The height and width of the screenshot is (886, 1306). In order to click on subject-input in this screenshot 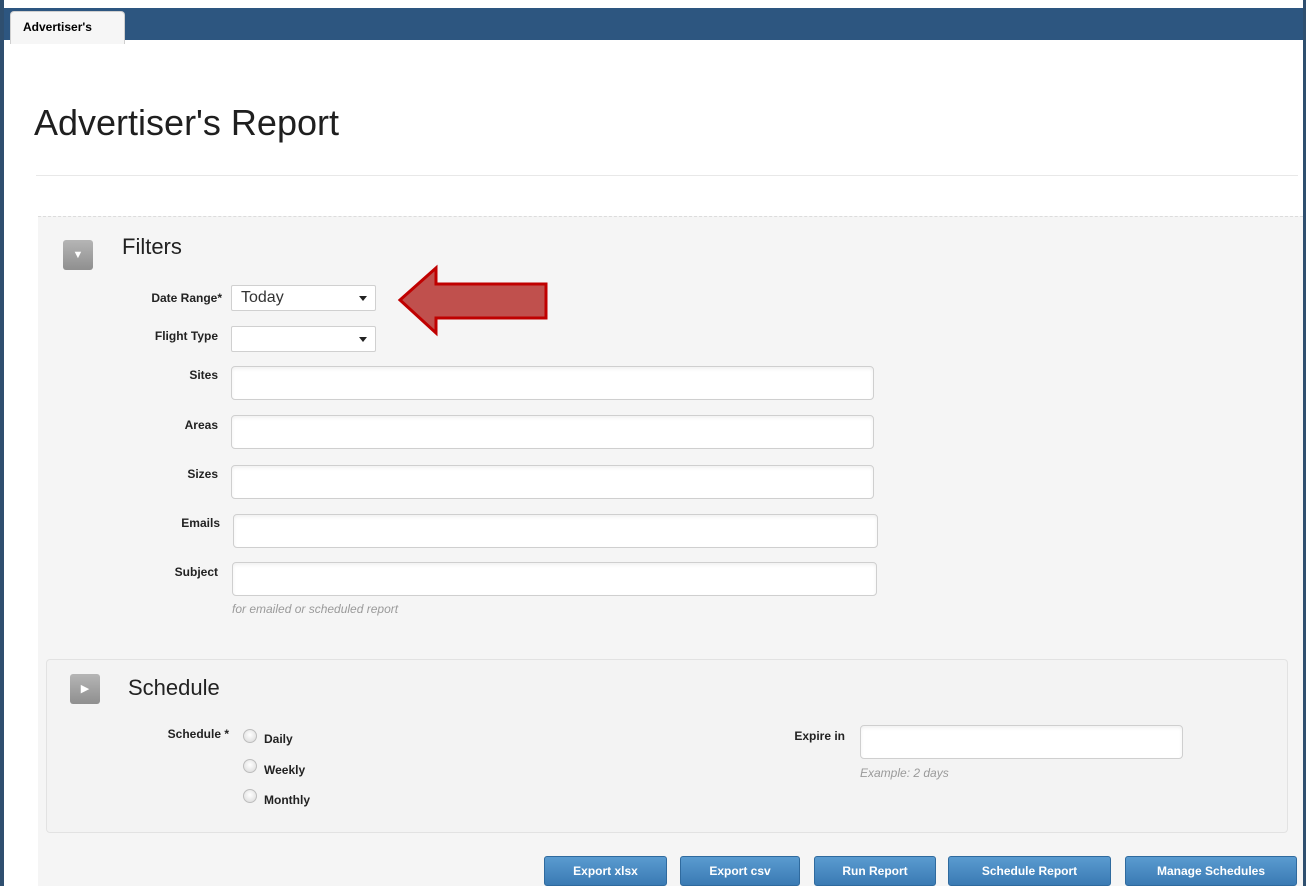, I will do `click(554, 579)`.